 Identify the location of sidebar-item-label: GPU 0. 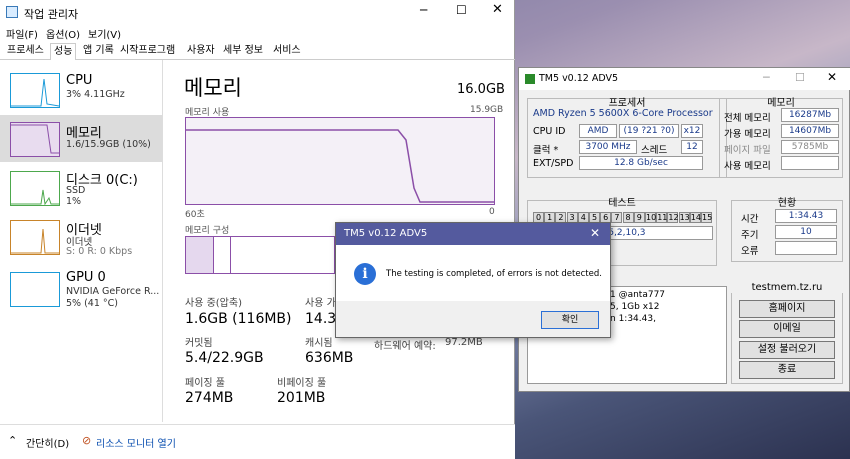
(86, 277).